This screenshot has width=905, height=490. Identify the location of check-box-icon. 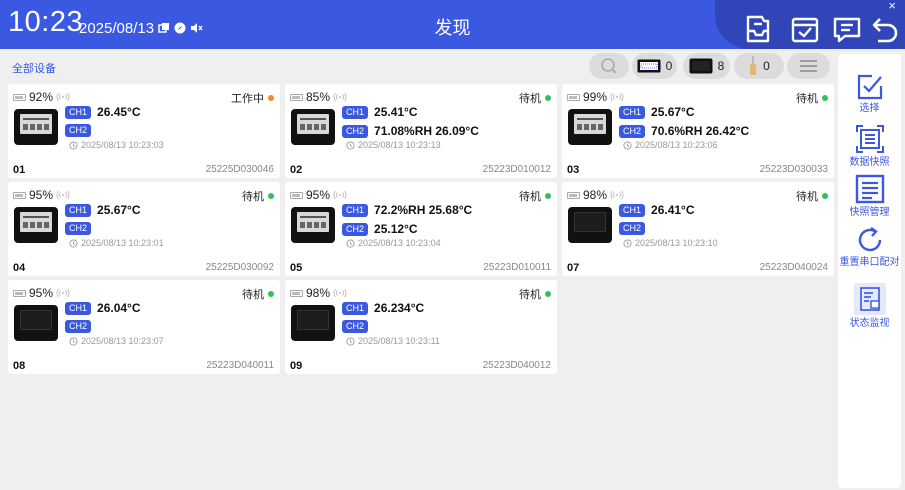
(805, 29).